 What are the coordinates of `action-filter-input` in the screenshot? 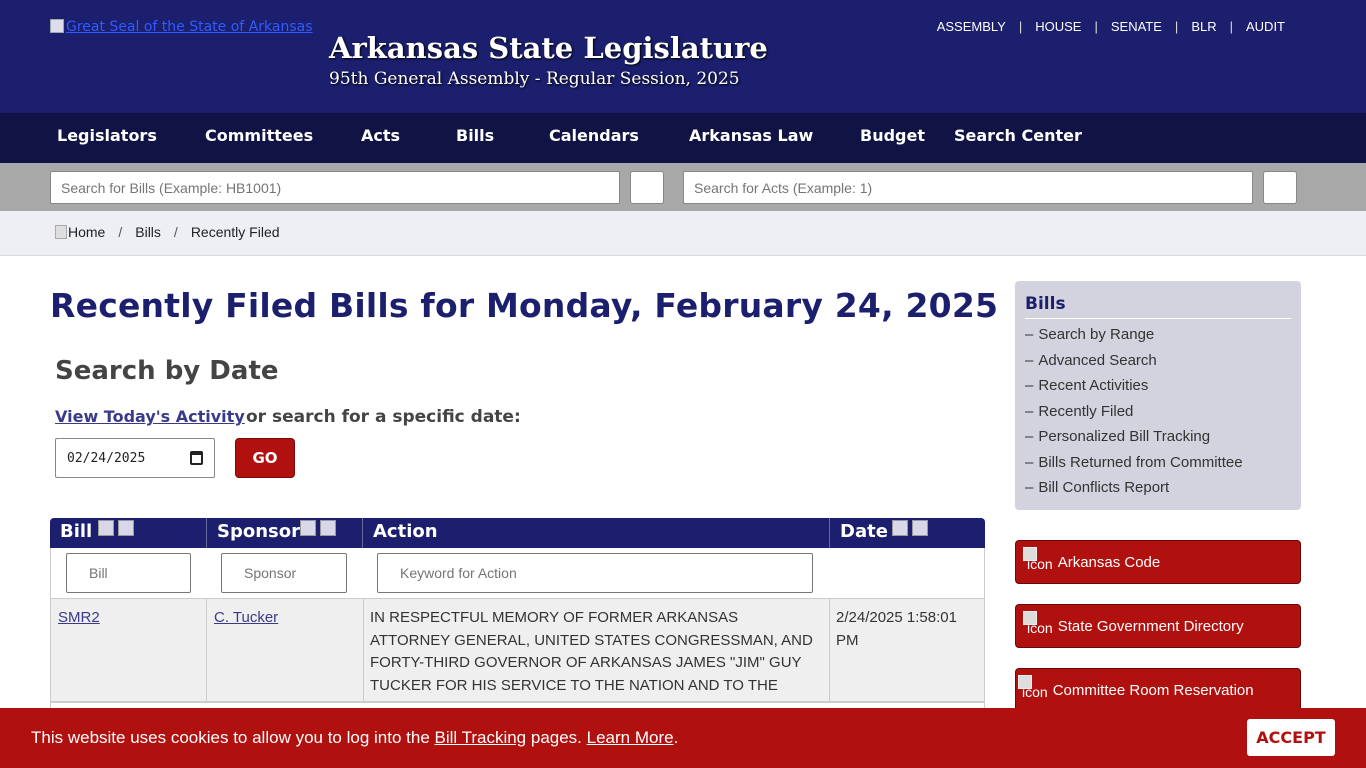 It's located at (595, 573).